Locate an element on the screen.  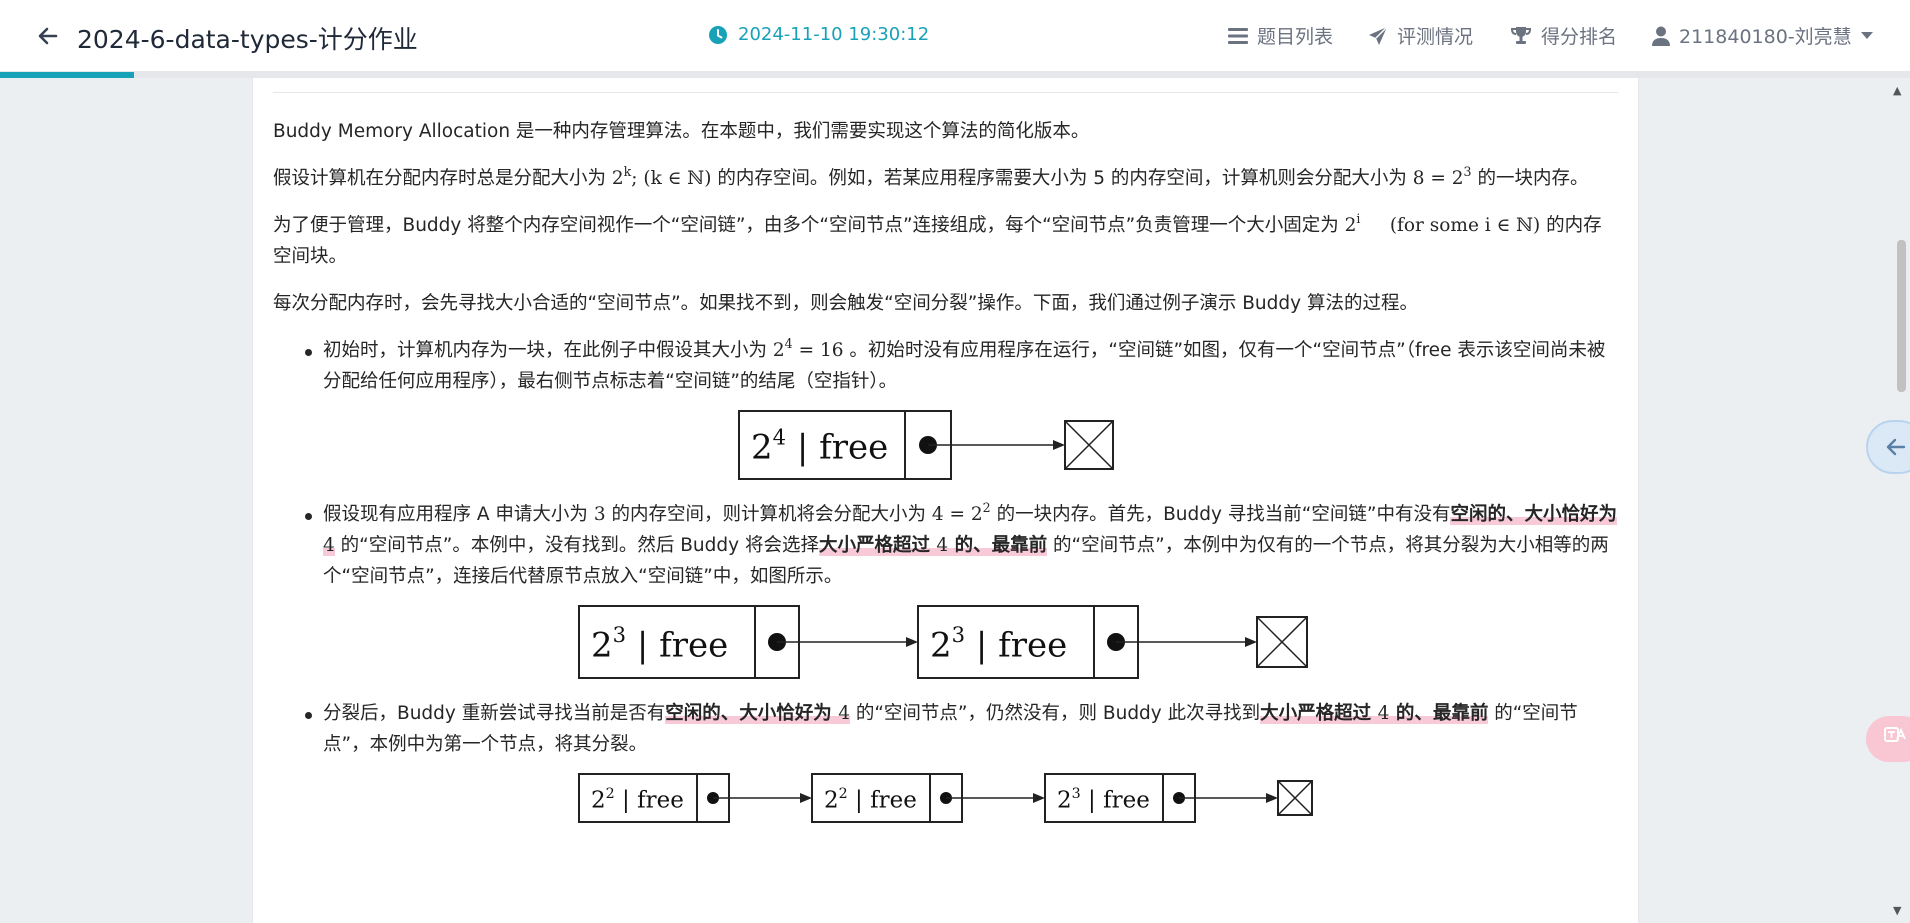
math-three: 3 is located at coordinates (599, 514).